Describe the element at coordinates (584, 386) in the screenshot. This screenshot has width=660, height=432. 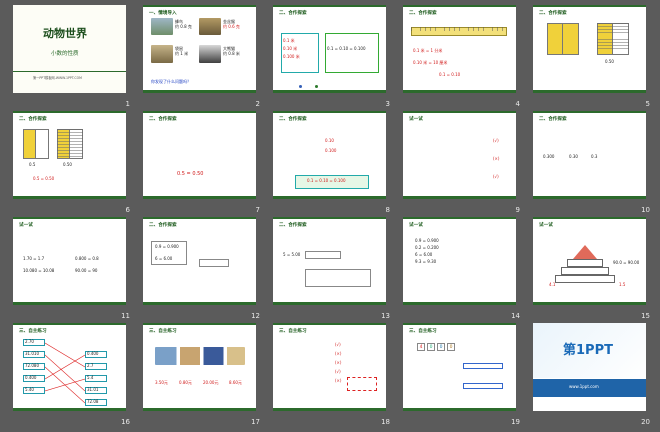
I see `logo-tagline: www.1ppt.com` at that location.